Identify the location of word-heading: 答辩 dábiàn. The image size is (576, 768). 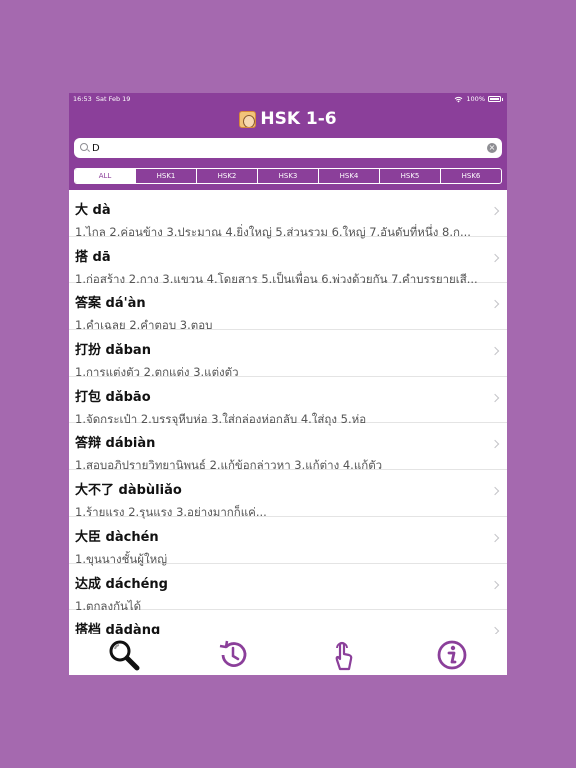
(115, 441).